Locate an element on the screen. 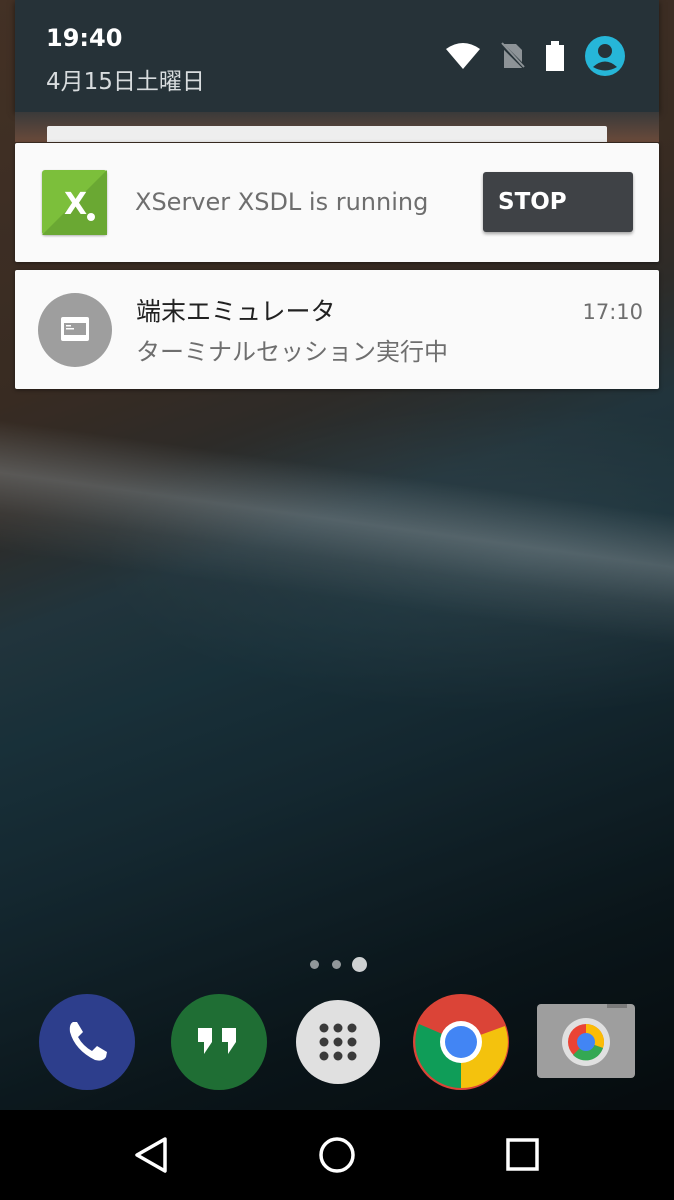 Image resolution: width=674 pixels, height=1200 pixels. behind-content-peek is located at coordinates (337, 127).